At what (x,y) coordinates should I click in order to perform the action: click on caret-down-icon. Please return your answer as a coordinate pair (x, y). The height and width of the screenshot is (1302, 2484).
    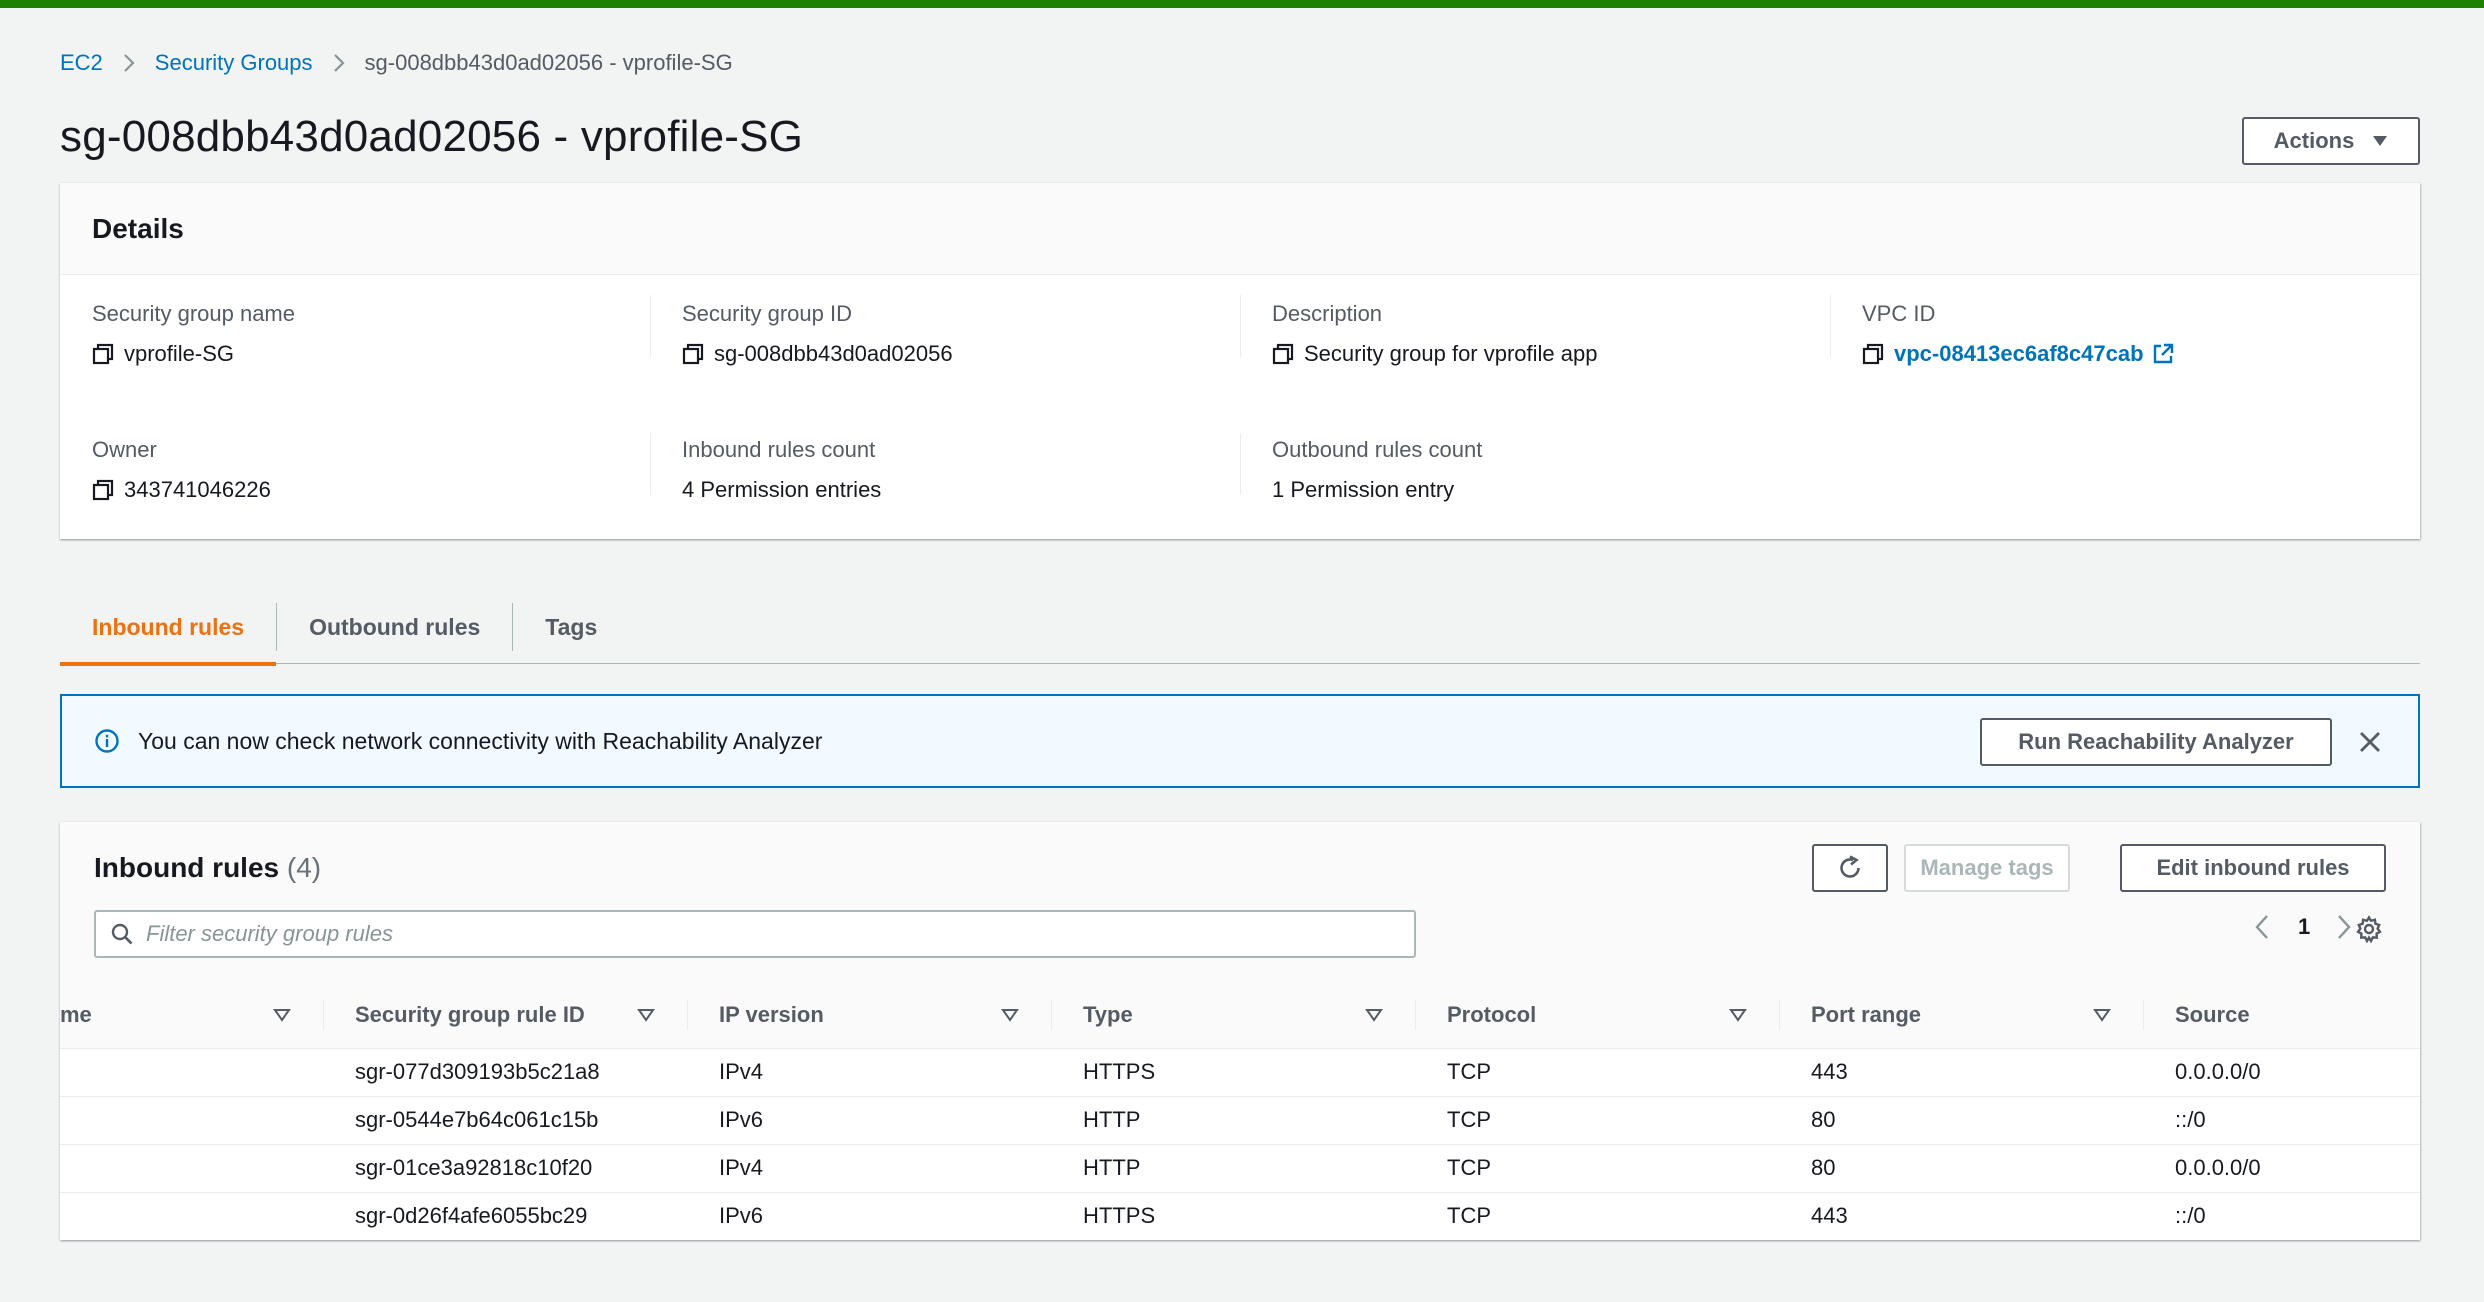
    Looking at the image, I should click on (2380, 141).